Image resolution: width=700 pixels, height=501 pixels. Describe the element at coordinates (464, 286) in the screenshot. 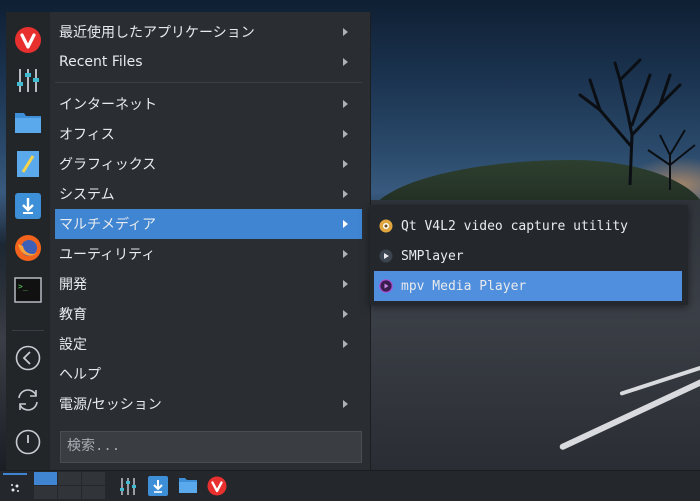

I see `submenu-item-label: mpv Media Player` at that location.